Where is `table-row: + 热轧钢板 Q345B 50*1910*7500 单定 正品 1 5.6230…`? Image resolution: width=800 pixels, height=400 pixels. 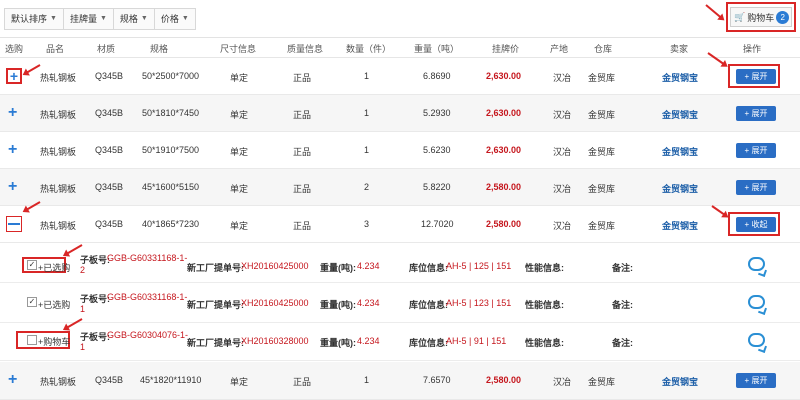
table-row: + 热轧钢板 Q345B 50*1910*7500 单定 正品 1 5.6230… is located at coordinates (400, 150).